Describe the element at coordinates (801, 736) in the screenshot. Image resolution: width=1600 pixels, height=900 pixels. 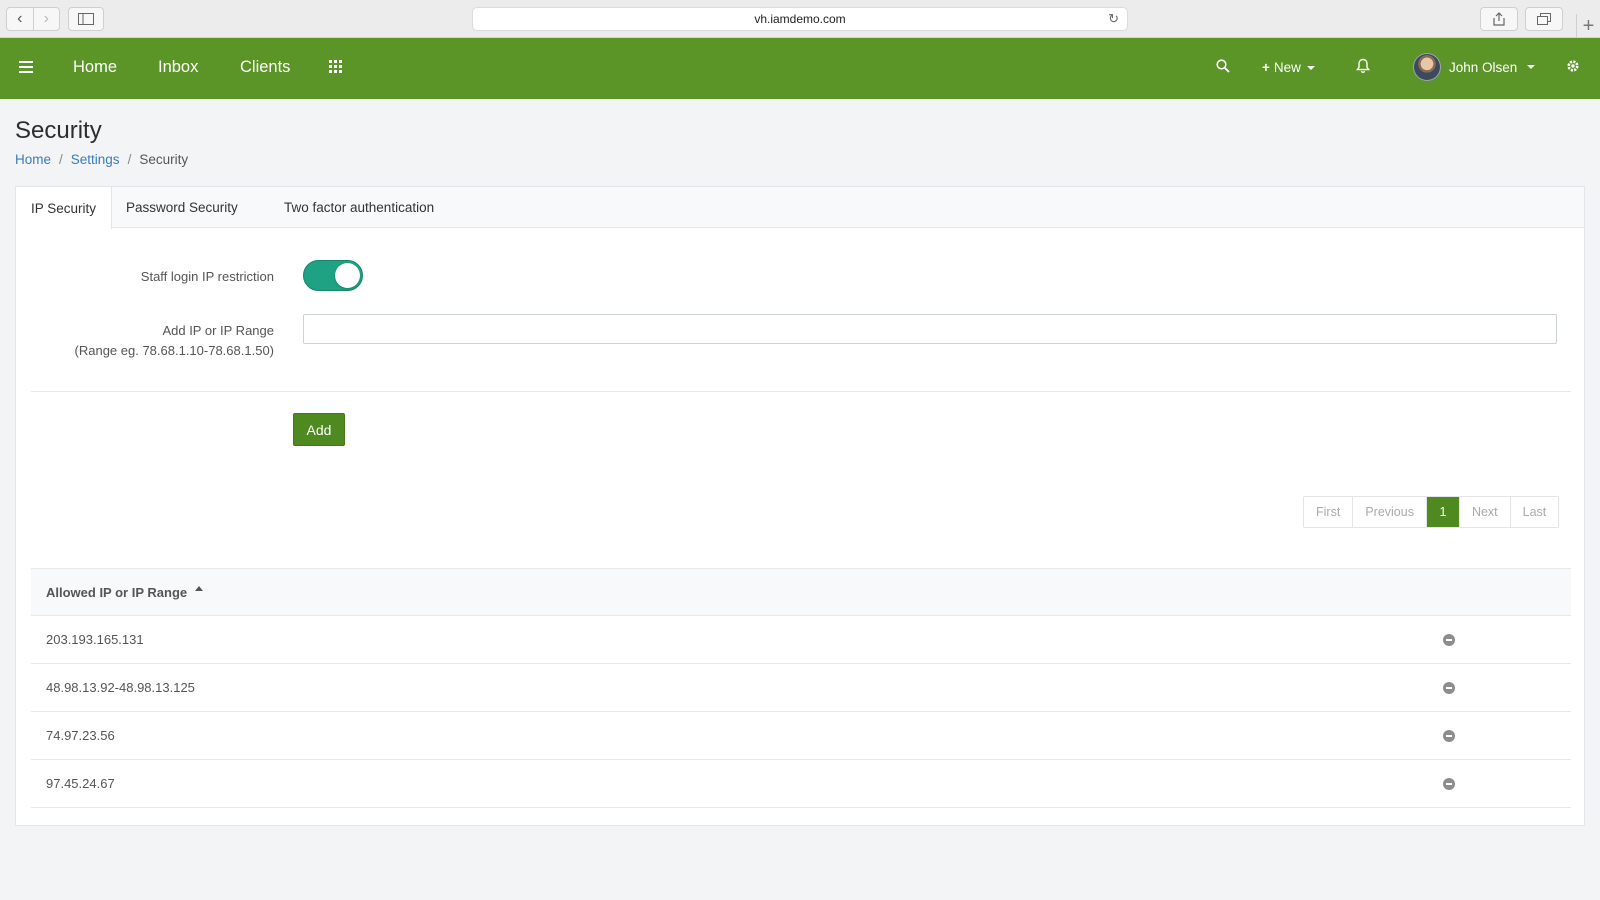
I see `table-row: 74.97.23.56` at that location.